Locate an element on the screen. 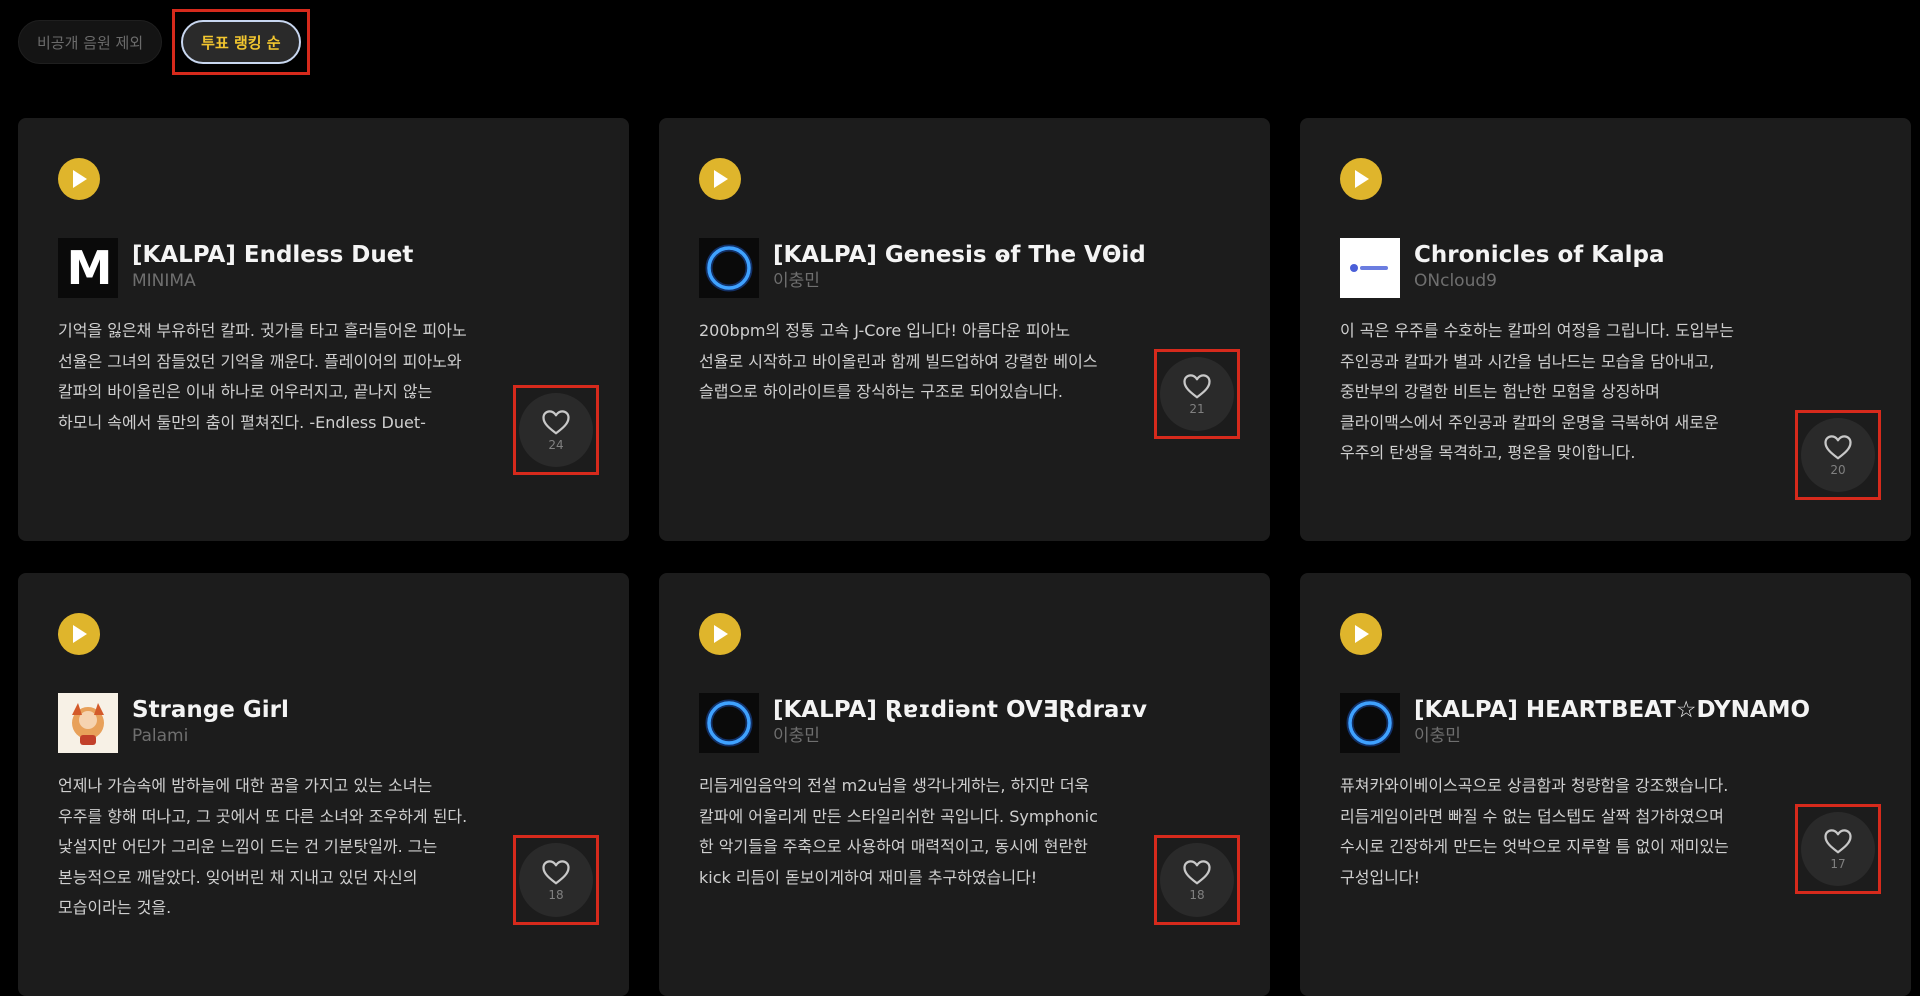 Image resolution: width=1920 pixels, height=996 pixels. vote-button: 24 is located at coordinates (556, 430).